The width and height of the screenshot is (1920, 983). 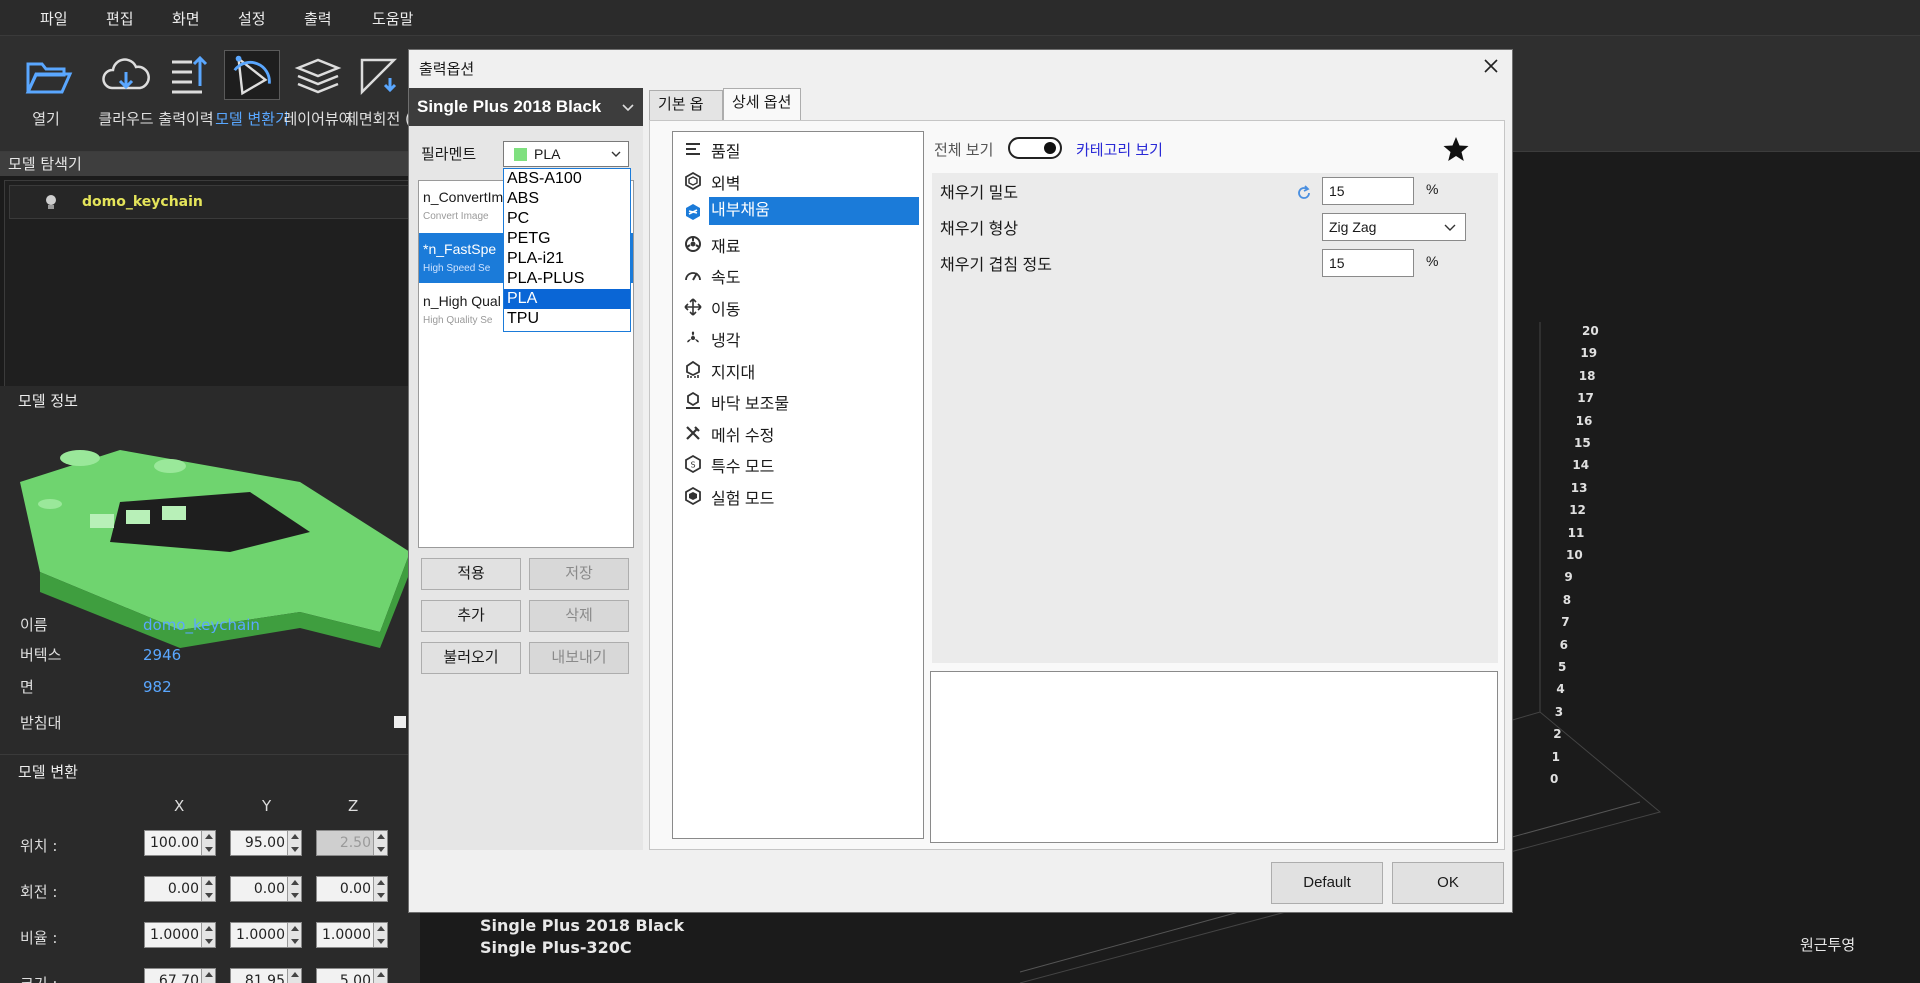 What do you see at coordinates (693, 243) in the screenshot?
I see `material-icon` at bounding box center [693, 243].